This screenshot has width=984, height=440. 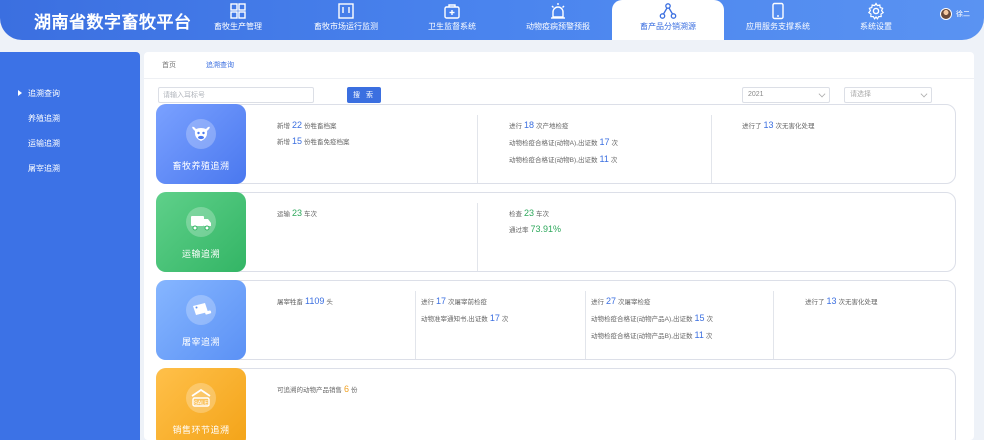 What do you see at coordinates (236, 95) in the screenshot?
I see `ear-tag-search-input` at bounding box center [236, 95].